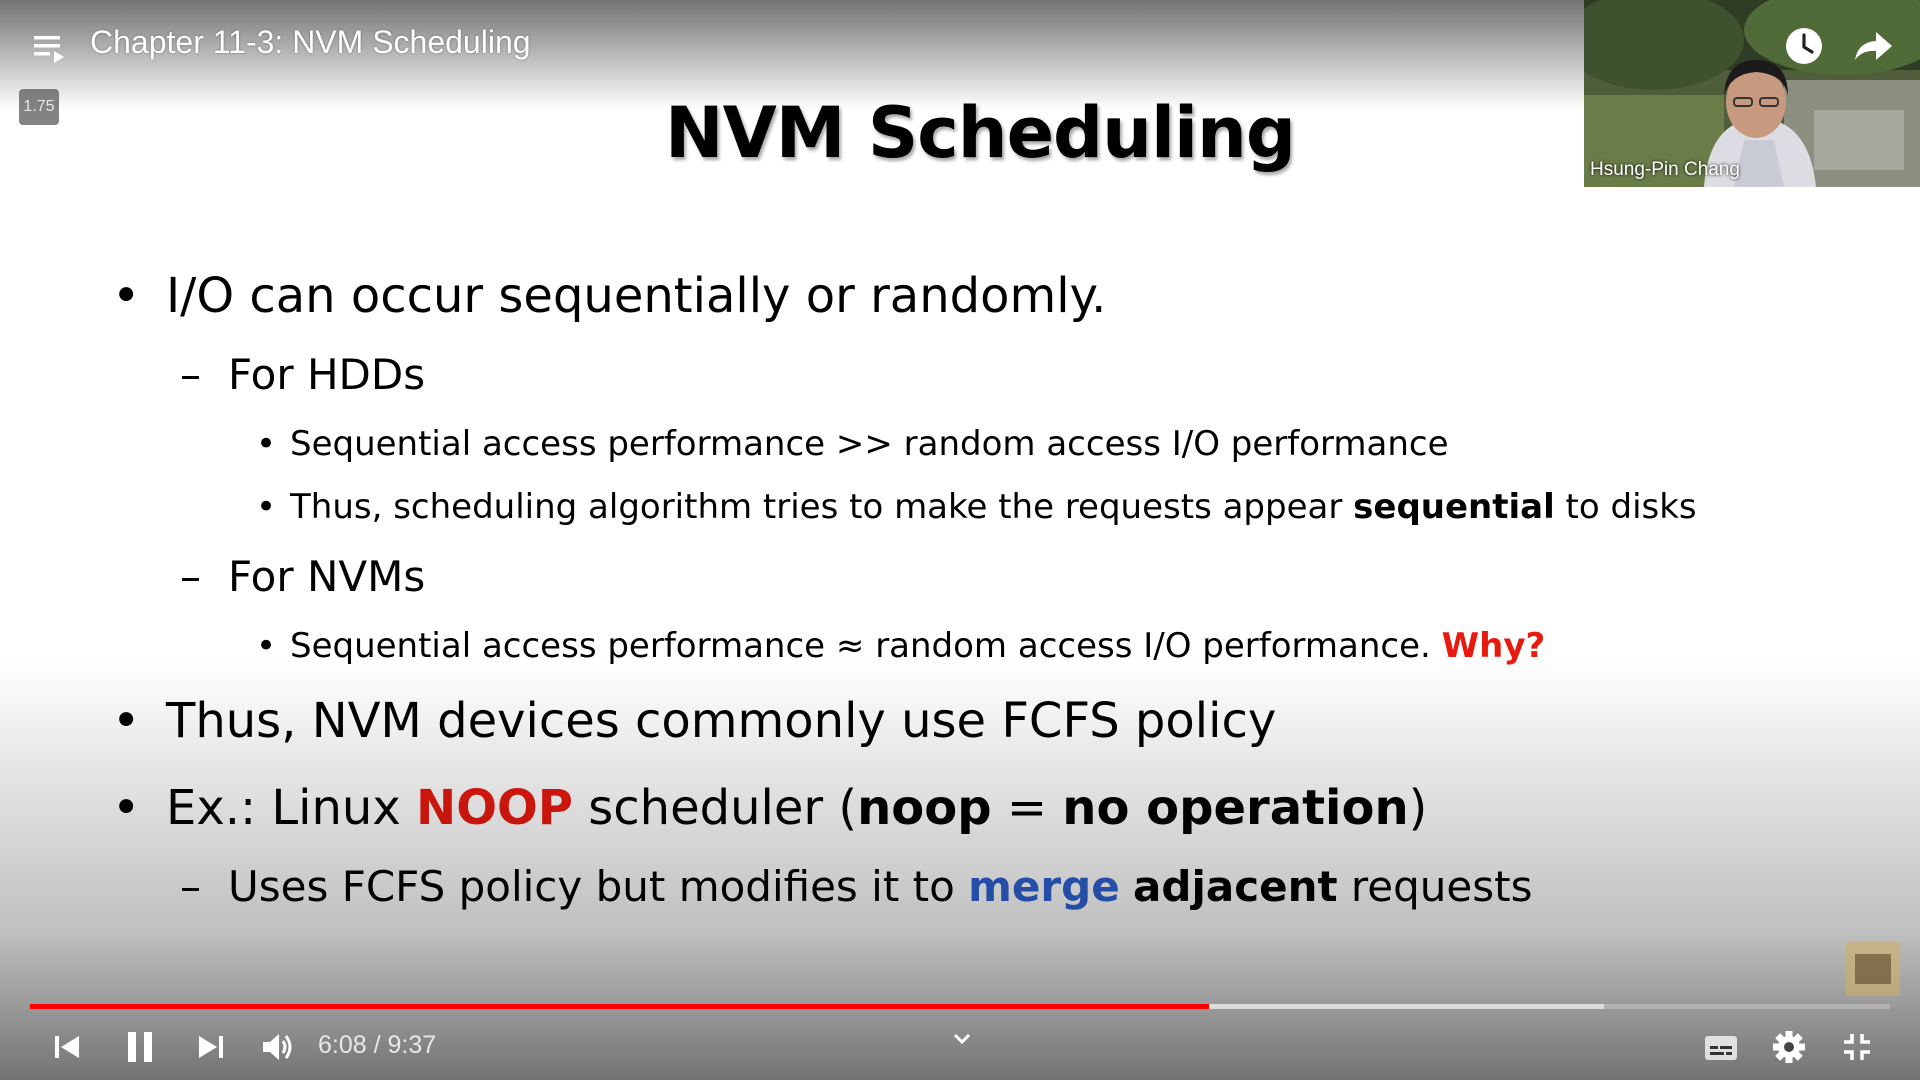  Describe the element at coordinates (50, 49) in the screenshot. I see `playlist-icon` at that location.